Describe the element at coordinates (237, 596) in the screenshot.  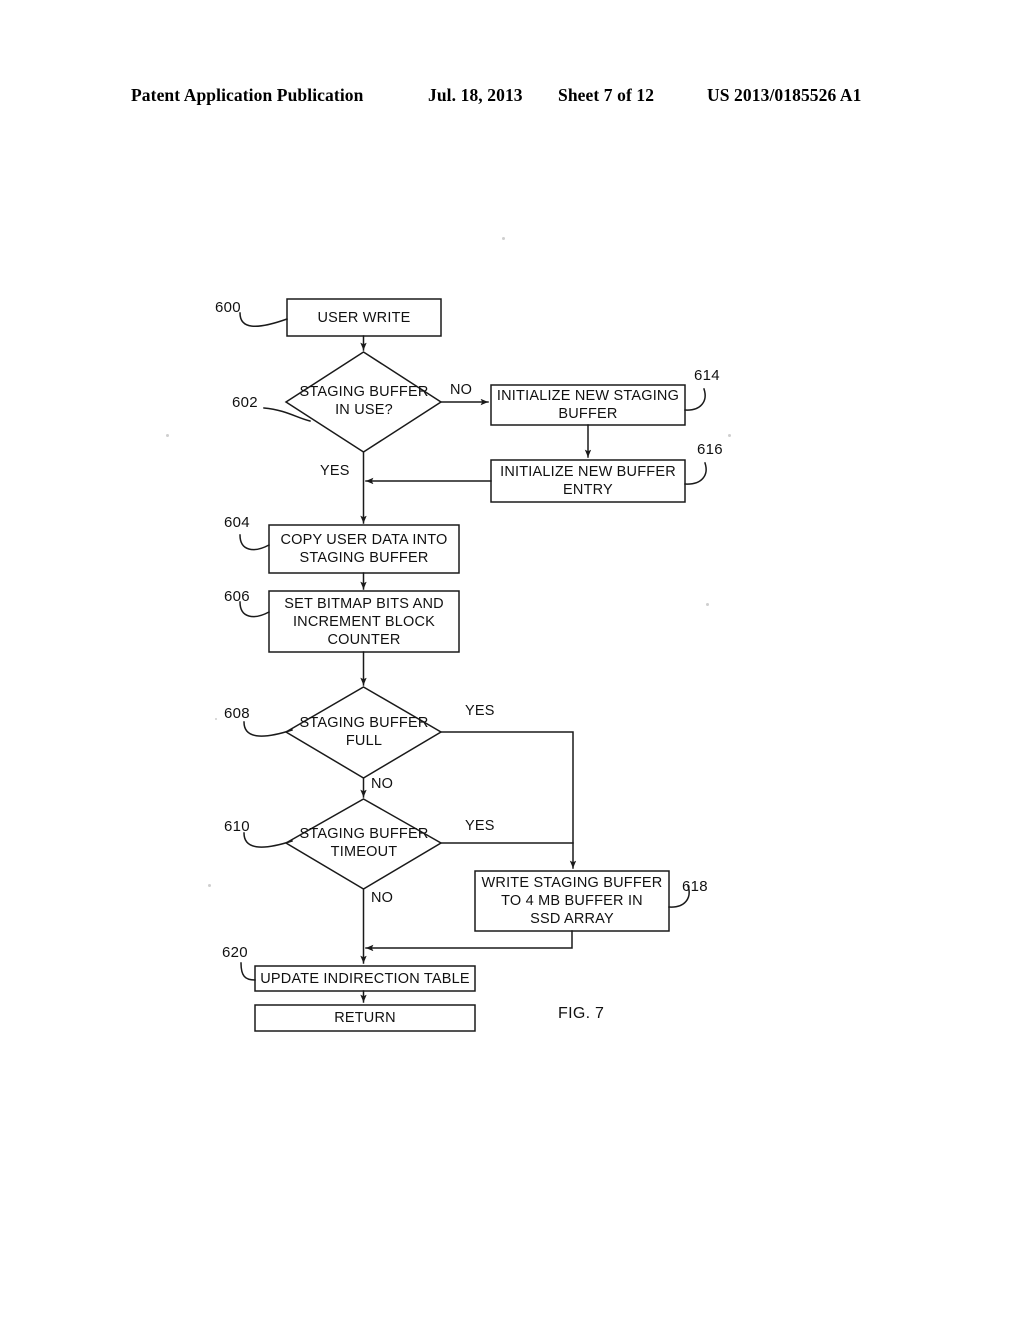
I see `ref-number-606: 606` at that location.